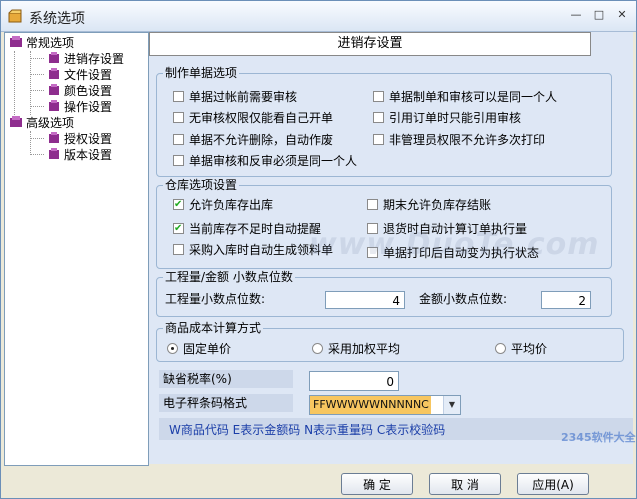 This screenshot has height=499, width=637. Describe the element at coordinates (261, 118) in the screenshot. I see `option-label: 无审核权限仅能看自己开单` at that location.